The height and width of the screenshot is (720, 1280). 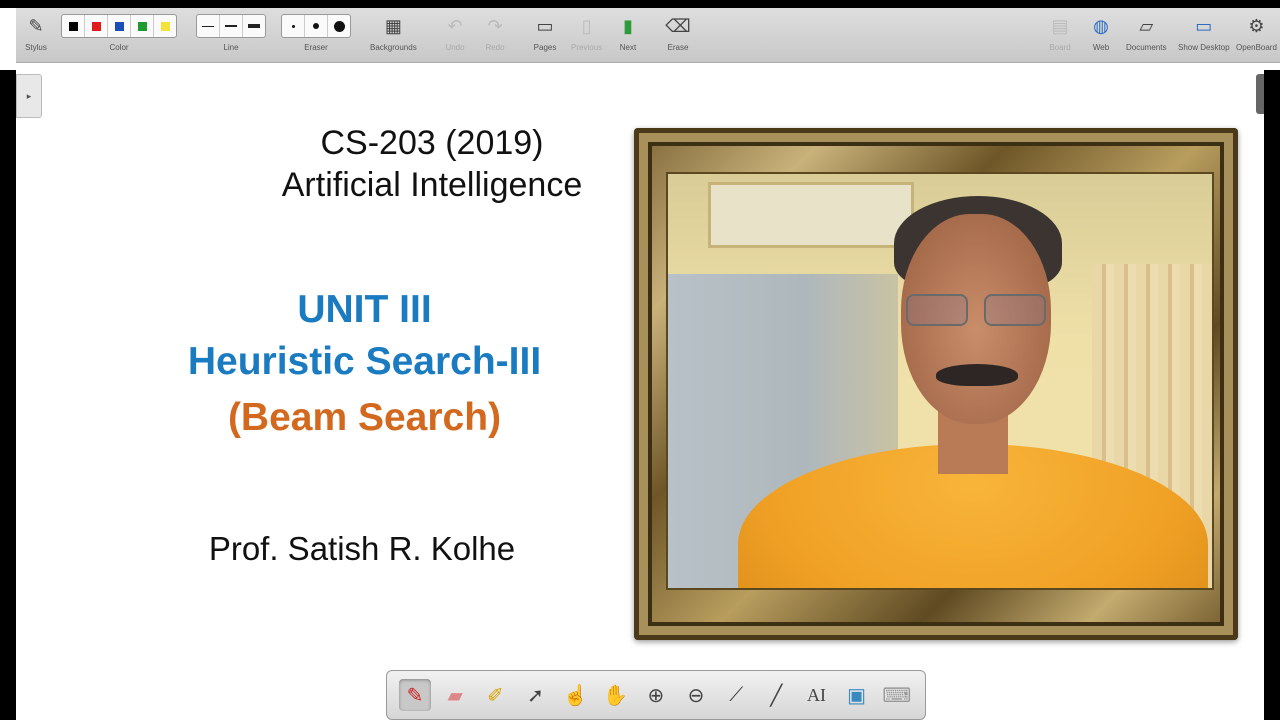 I want to click on previous-group: ▯ Previous, so click(x=587, y=32).